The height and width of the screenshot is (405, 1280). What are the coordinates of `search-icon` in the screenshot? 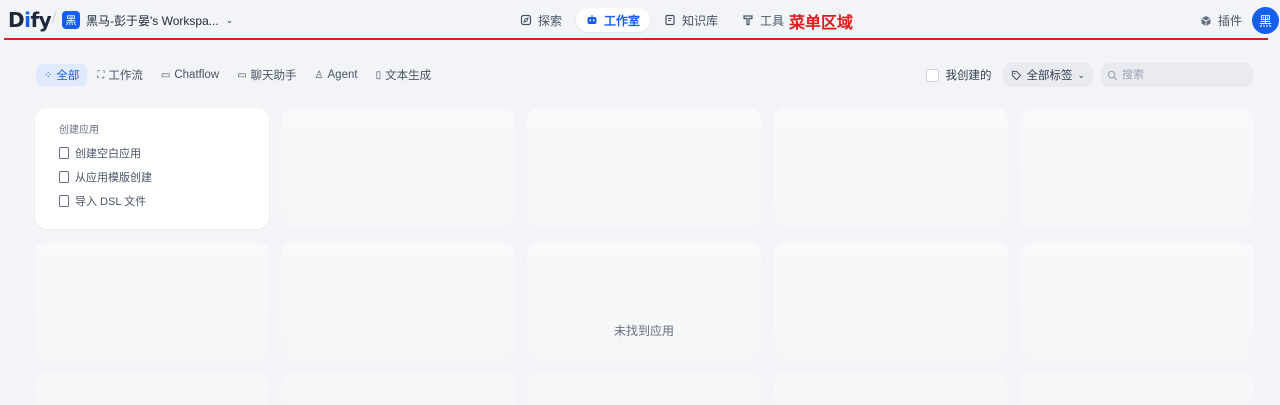 It's located at (1112, 75).